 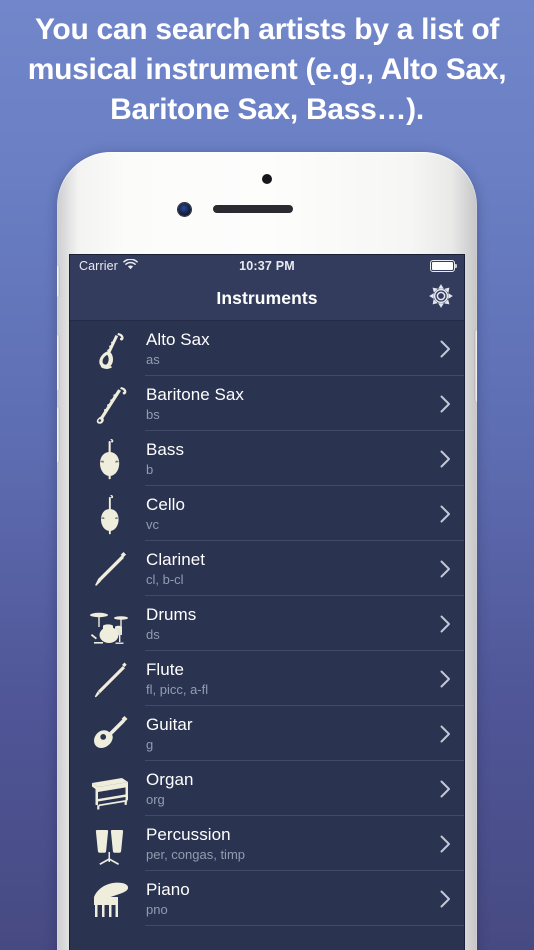 I want to click on cello-icon, so click(x=110, y=514).